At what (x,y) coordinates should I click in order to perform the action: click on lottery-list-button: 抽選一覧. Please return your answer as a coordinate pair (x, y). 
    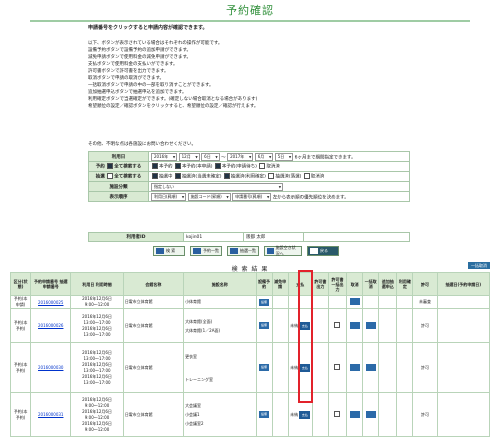
    Looking at the image, I should click on (243, 251).